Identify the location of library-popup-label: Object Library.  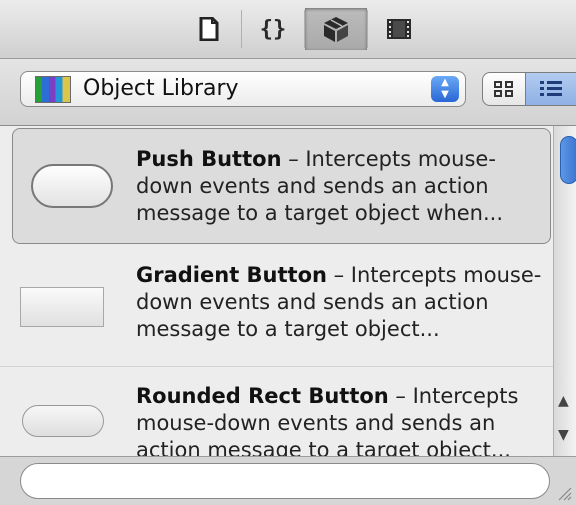
(161, 88).